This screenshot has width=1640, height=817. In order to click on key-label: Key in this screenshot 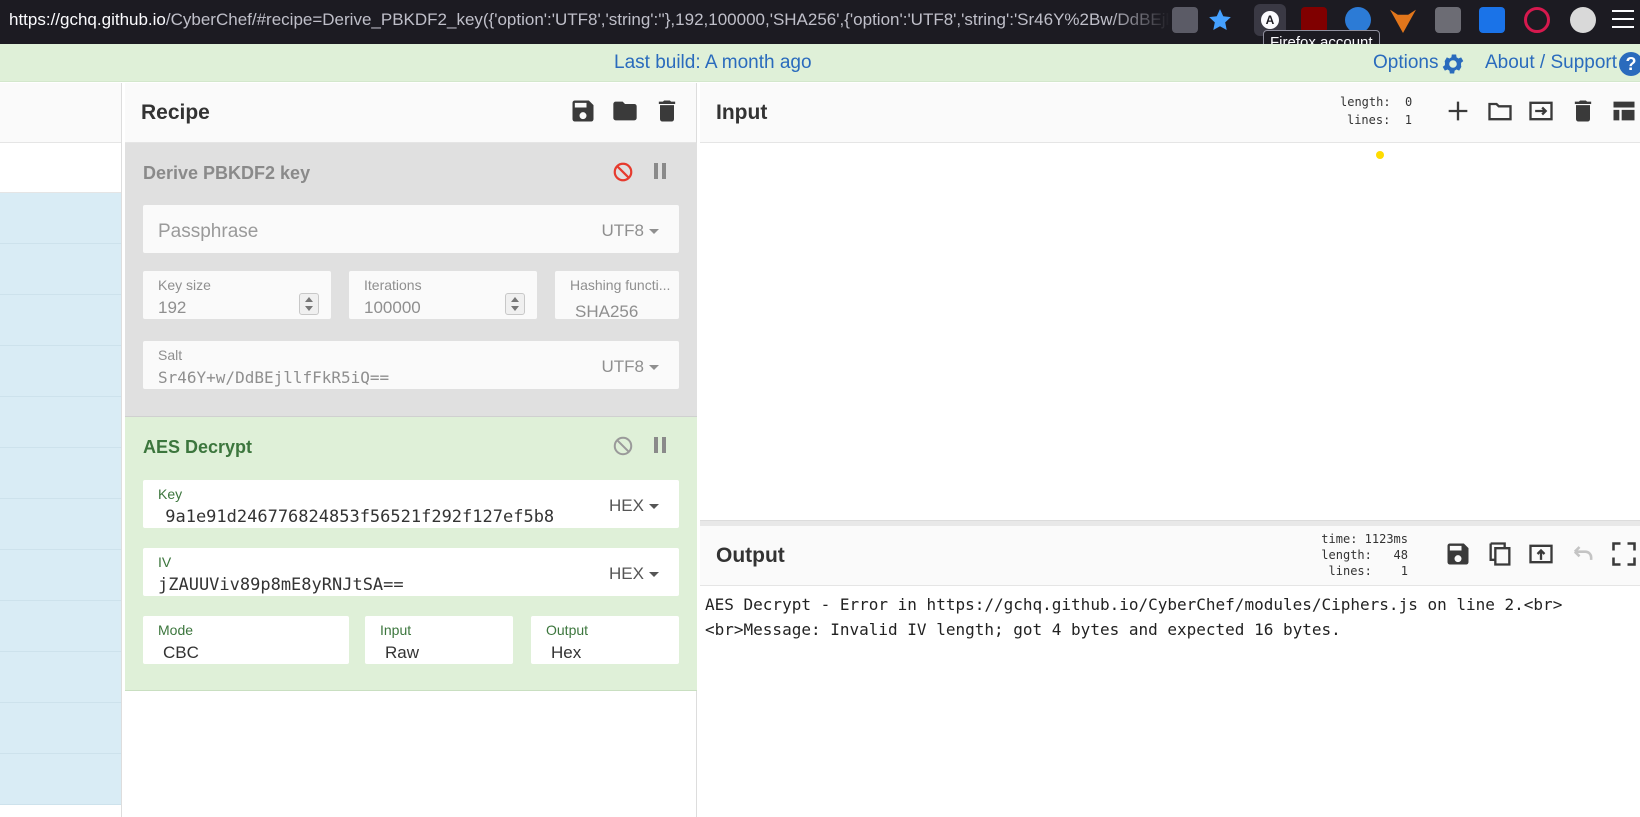, I will do `click(170, 494)`.